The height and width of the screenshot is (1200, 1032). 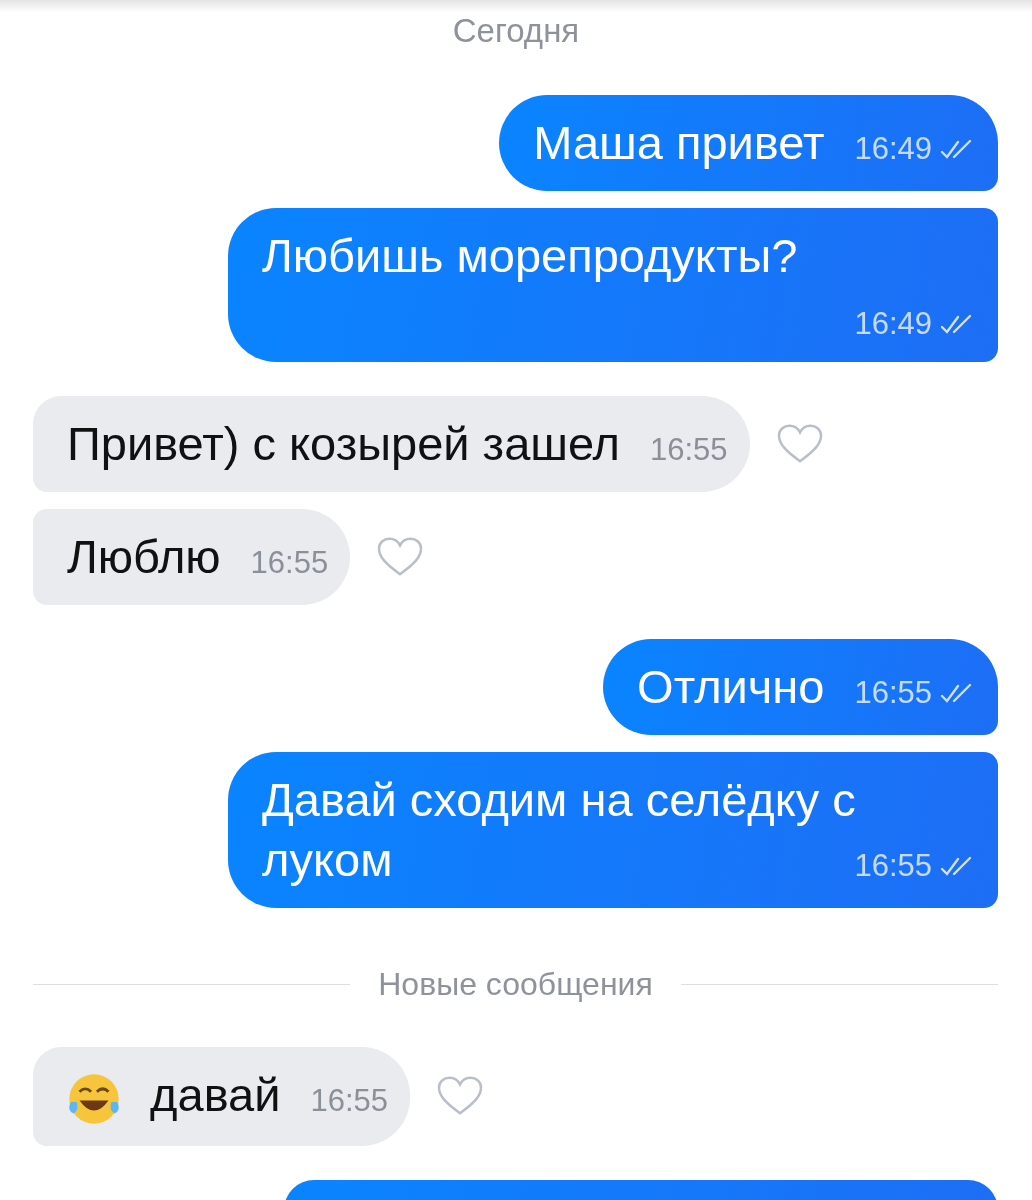 I want to click on message-text: Давай сходим на селёдку с луком, so click(x=559, y=829).